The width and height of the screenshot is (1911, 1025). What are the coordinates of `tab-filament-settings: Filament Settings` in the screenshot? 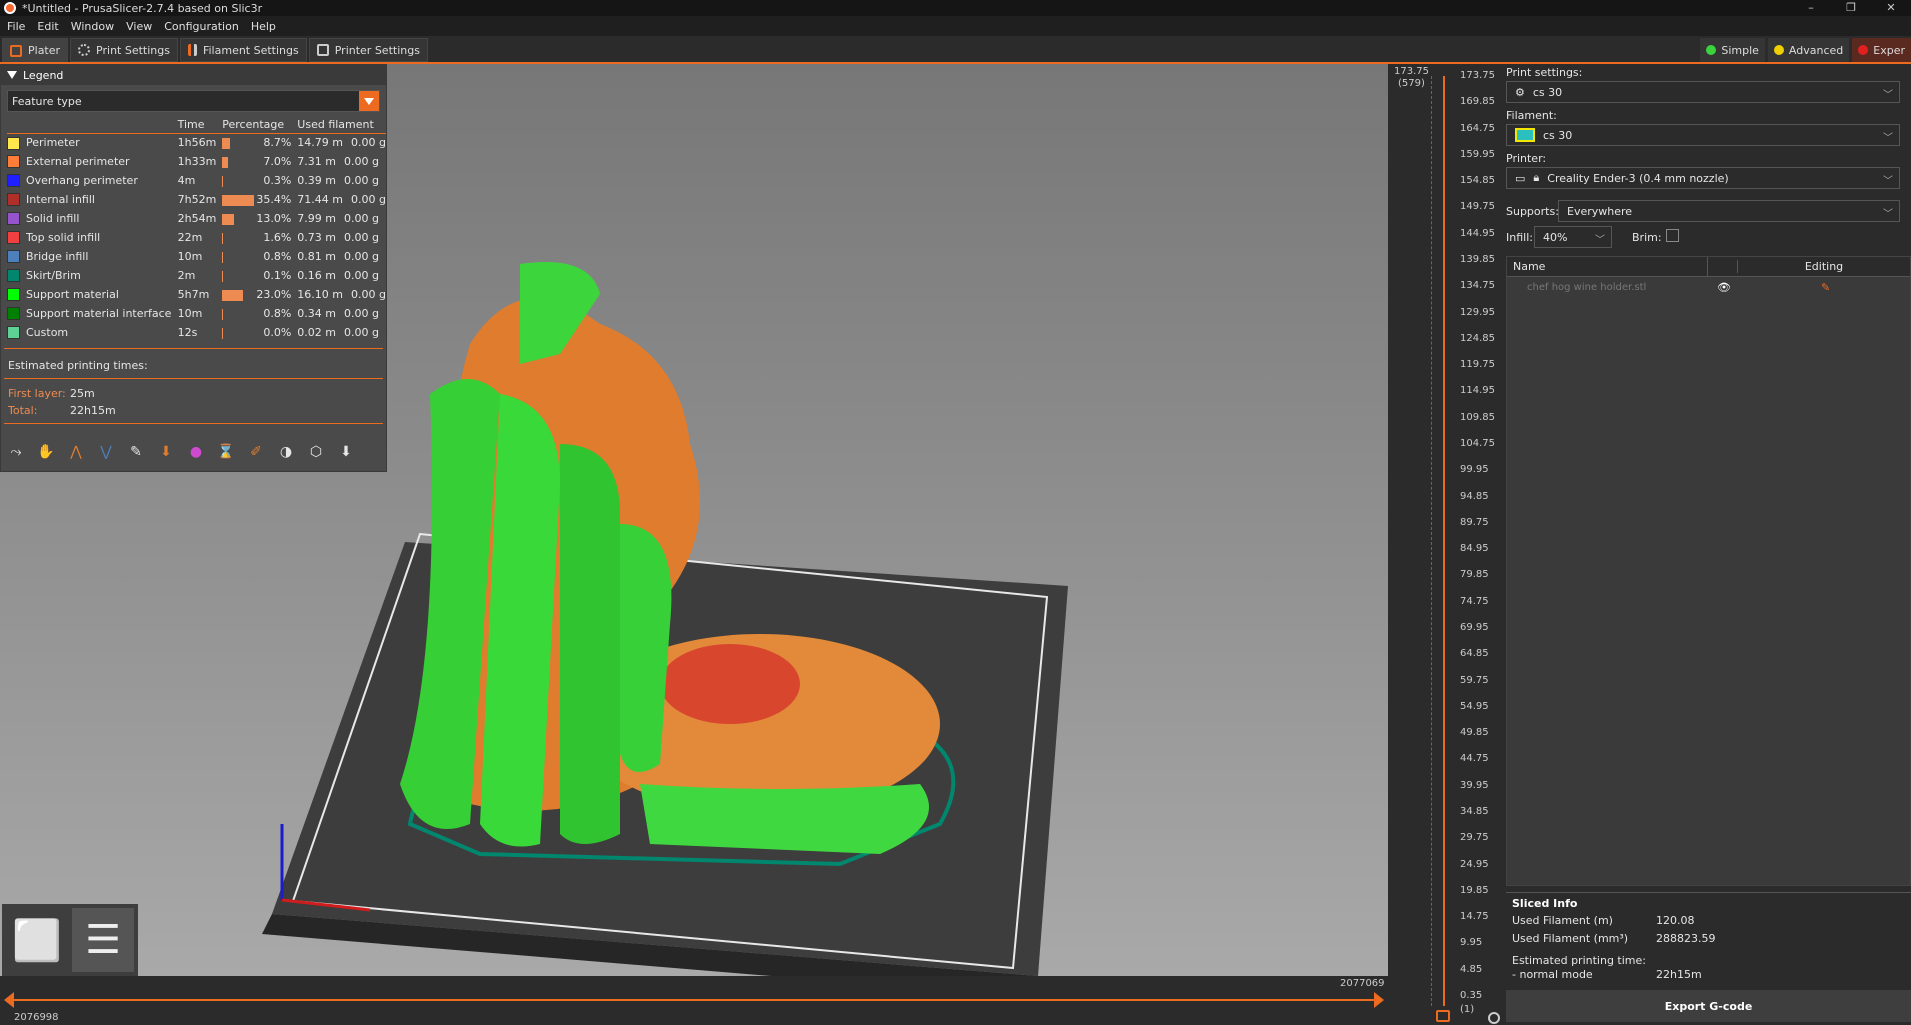 It's located at (243, 50).